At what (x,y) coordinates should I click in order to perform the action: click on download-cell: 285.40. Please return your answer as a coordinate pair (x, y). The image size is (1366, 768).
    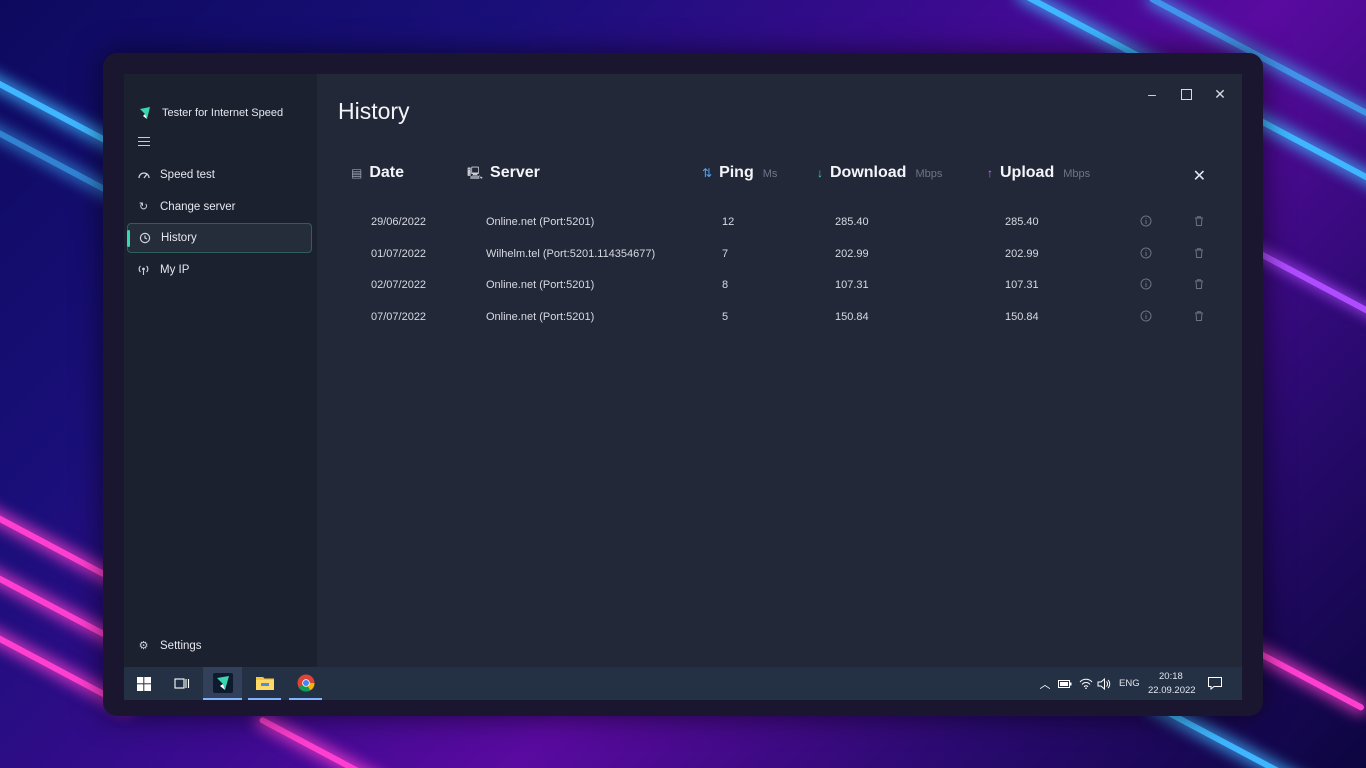
    Looking at the image, I should click on (852, 222).